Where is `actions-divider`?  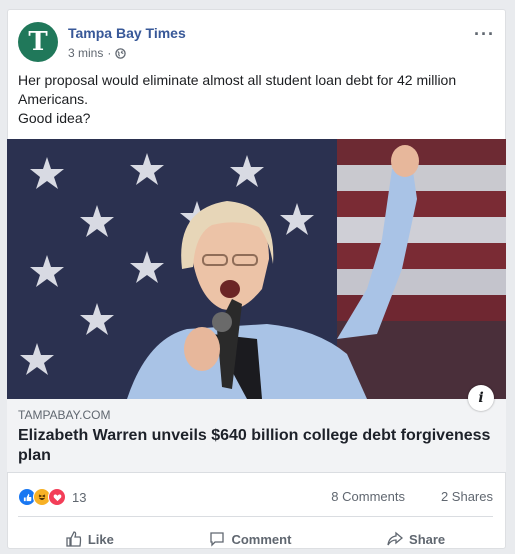
actions-divider is located at coordinates (255, 516).